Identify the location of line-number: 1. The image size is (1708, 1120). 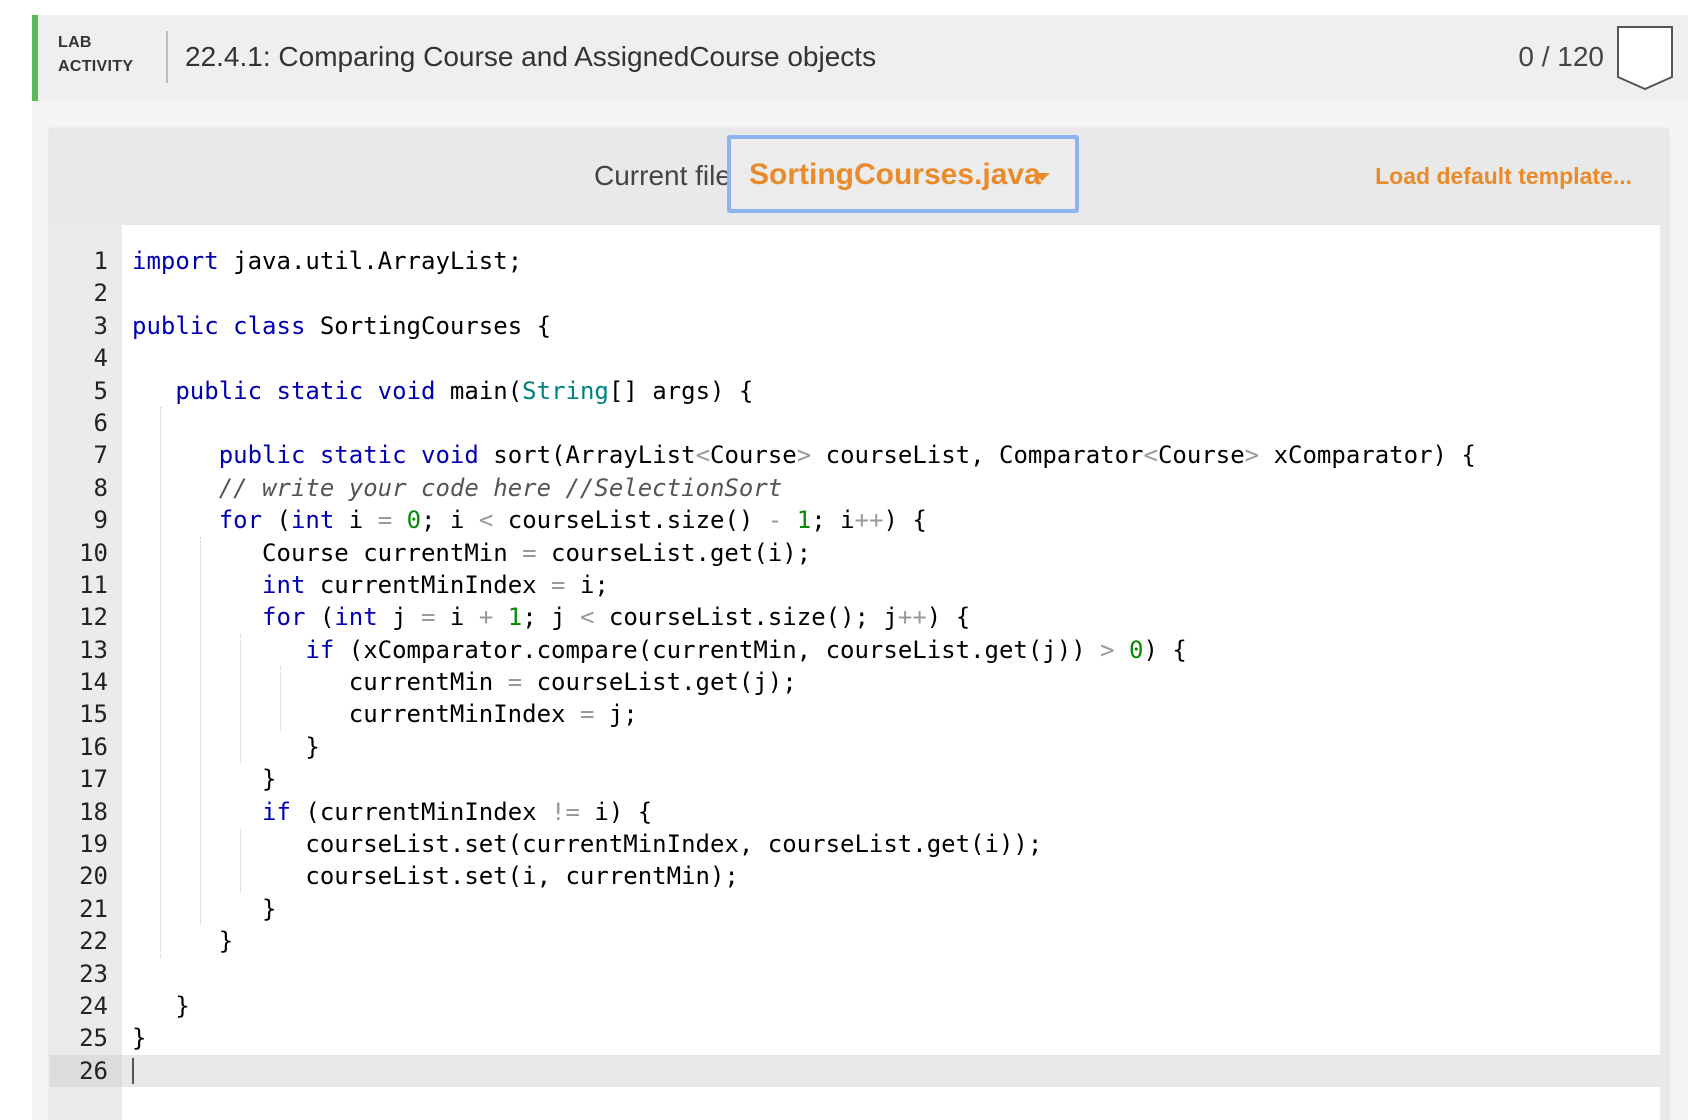
(100, 261).